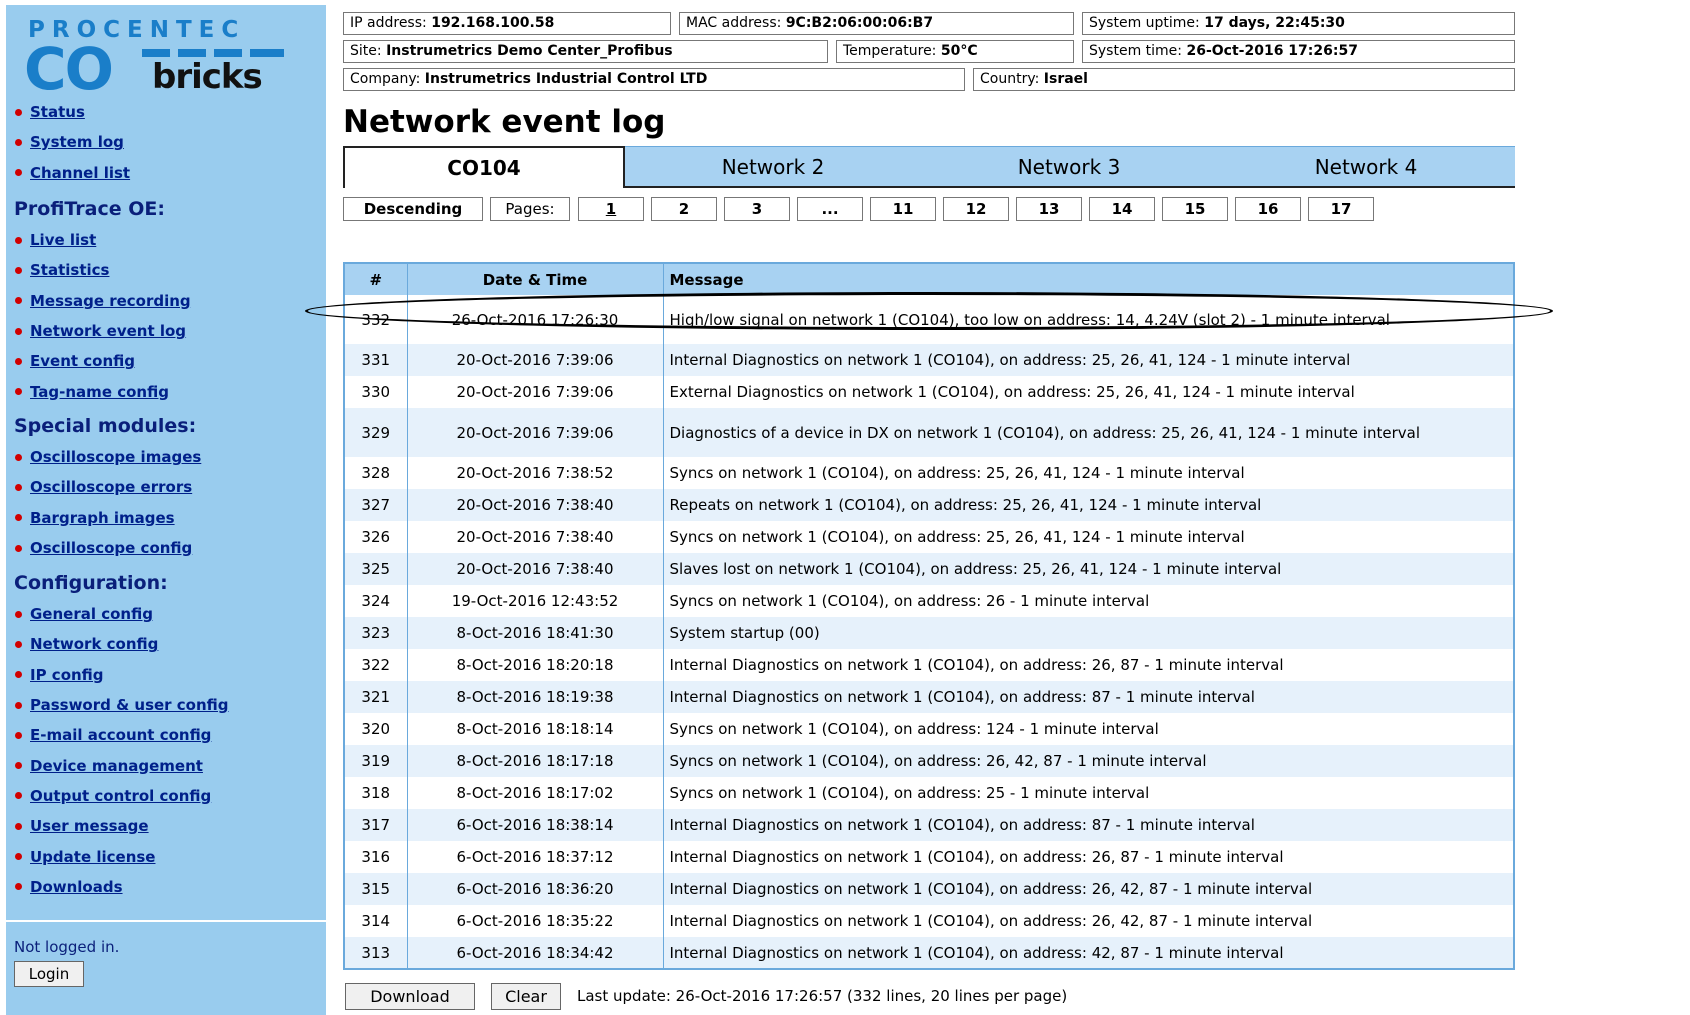 This screenshot has width=1690, height=1015. I want to click on sidebar-item-channel-list: Channel list, so click(166, 173).